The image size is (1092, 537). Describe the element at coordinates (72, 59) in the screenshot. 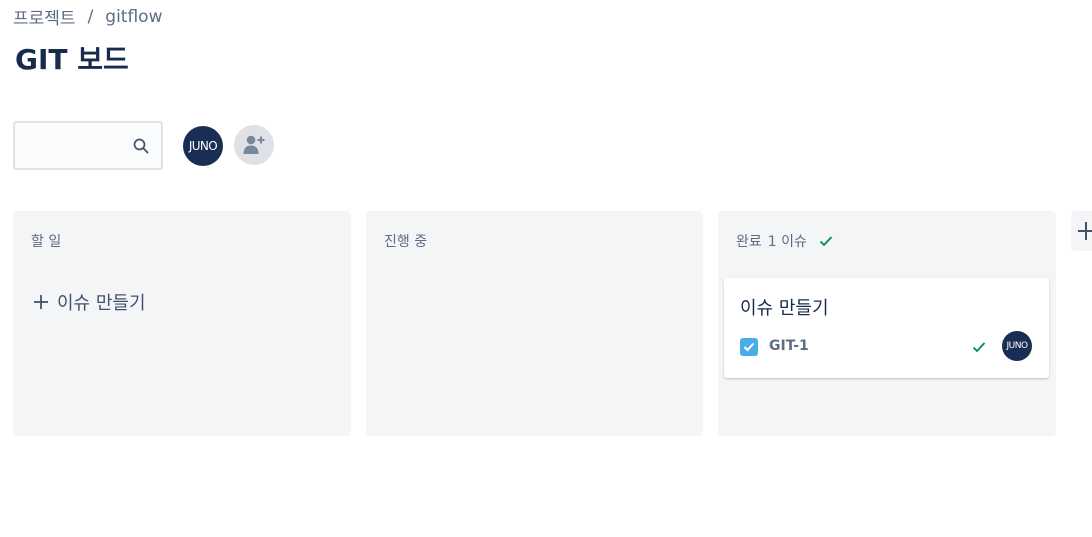

I see `page-title: GIT 보드` at that location.